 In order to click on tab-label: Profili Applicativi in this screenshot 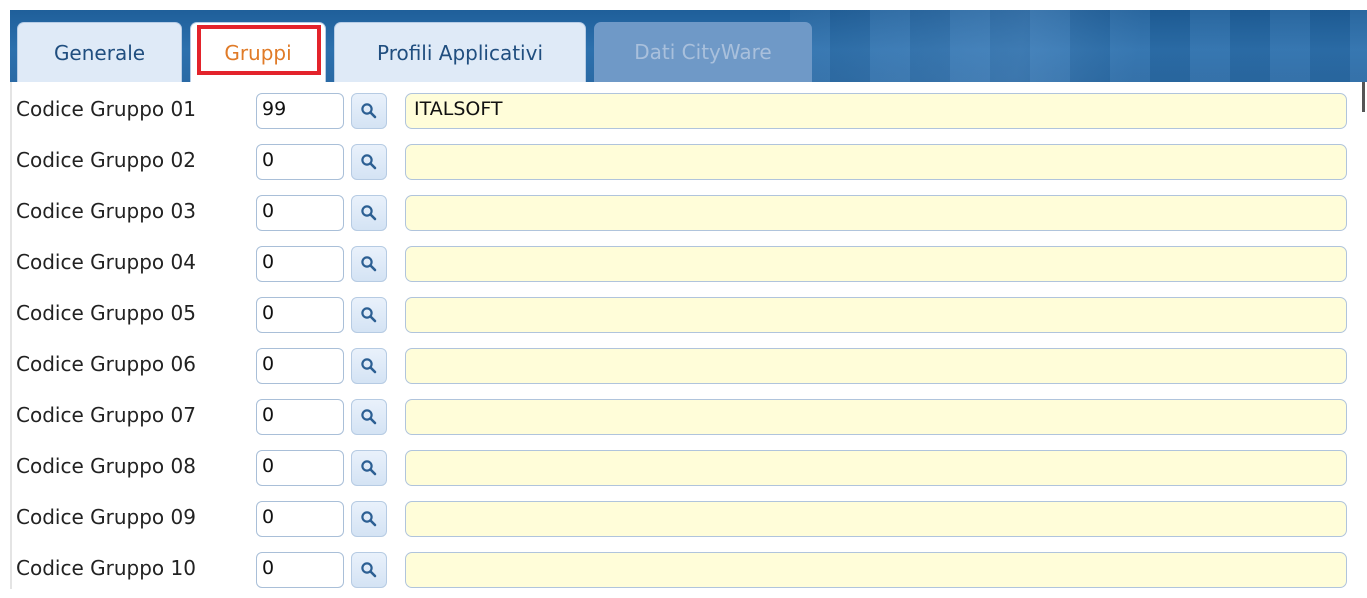, I will do `click(460, 52)`.